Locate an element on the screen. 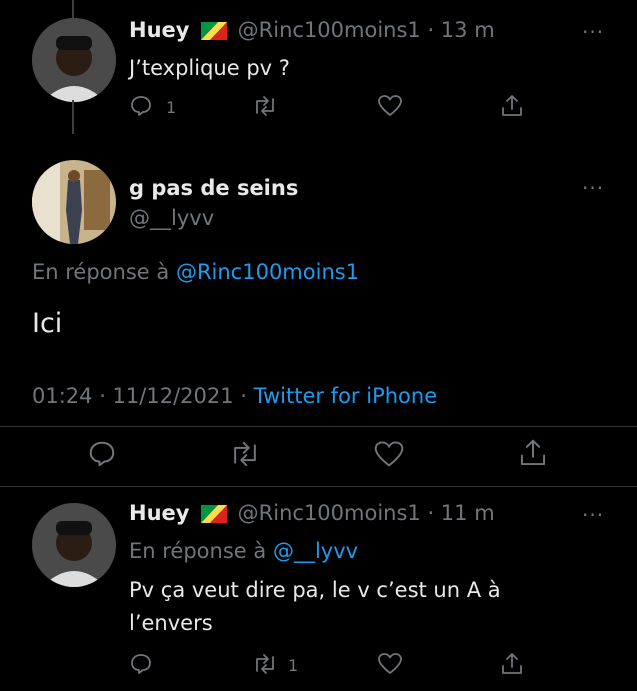  reply-context: En réponse à @__lyvv is located at coordinates (243, 551).